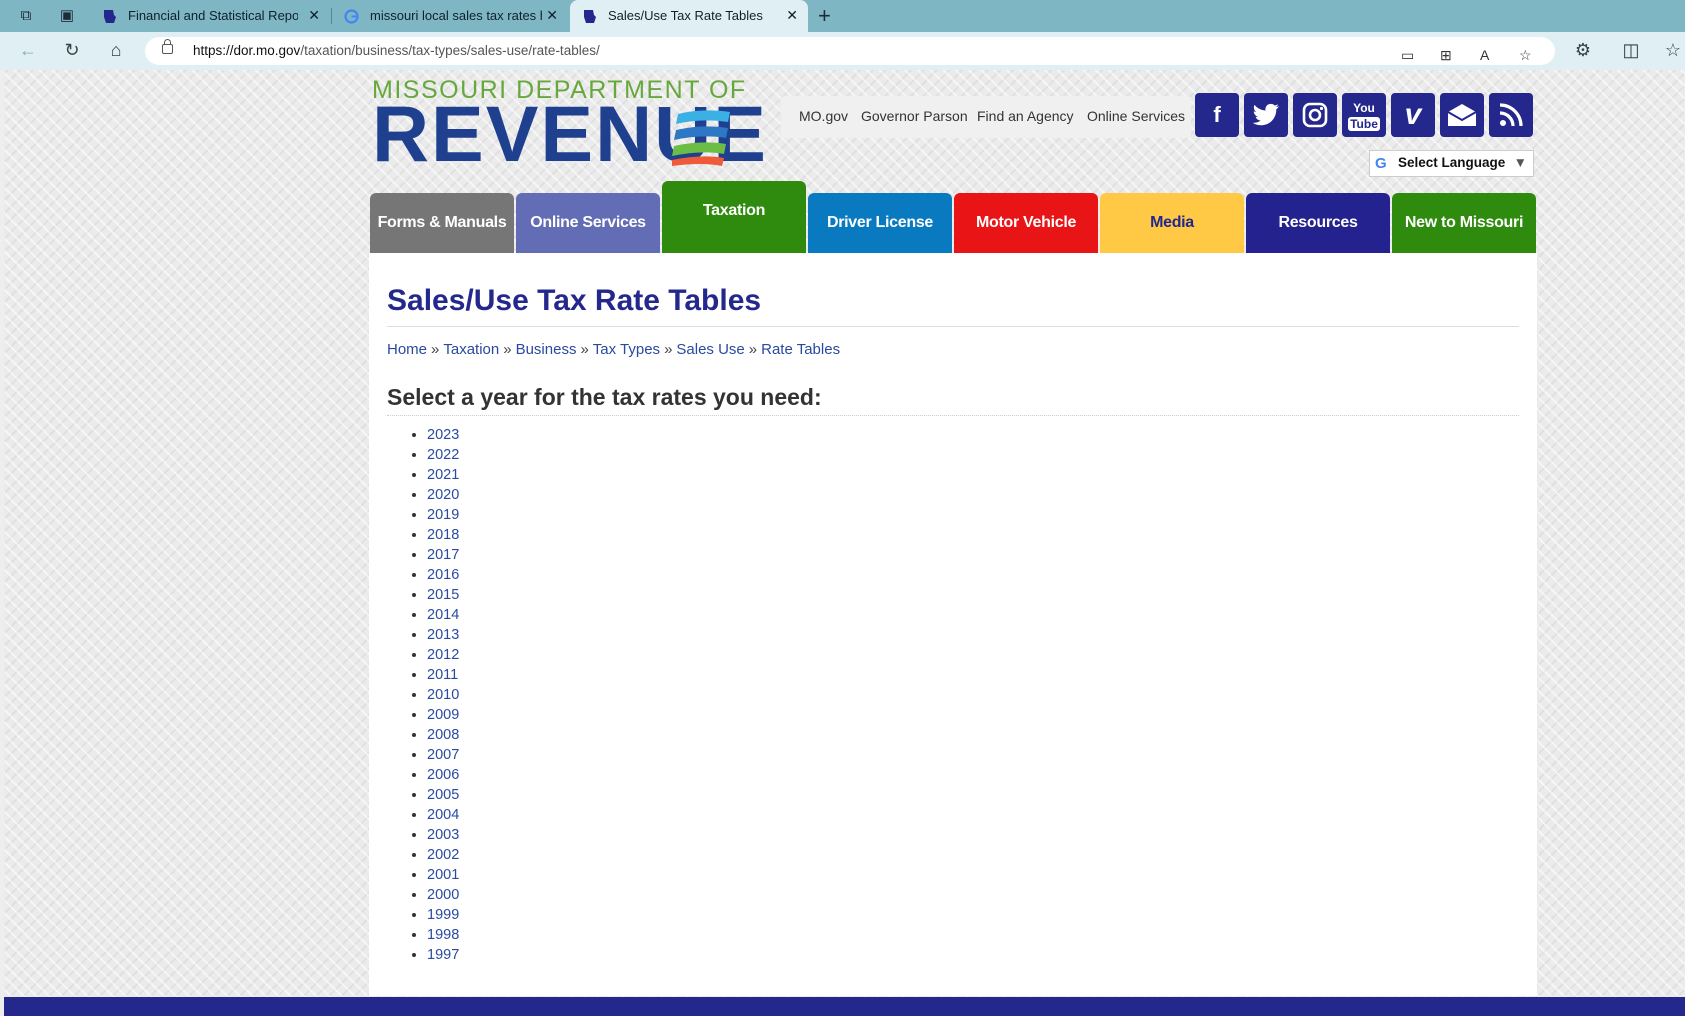 This screenshot has height=1016, width=1685. I want to click on tab-google-search: missouri local sales tax rates hist ✕, so click(450, 16).